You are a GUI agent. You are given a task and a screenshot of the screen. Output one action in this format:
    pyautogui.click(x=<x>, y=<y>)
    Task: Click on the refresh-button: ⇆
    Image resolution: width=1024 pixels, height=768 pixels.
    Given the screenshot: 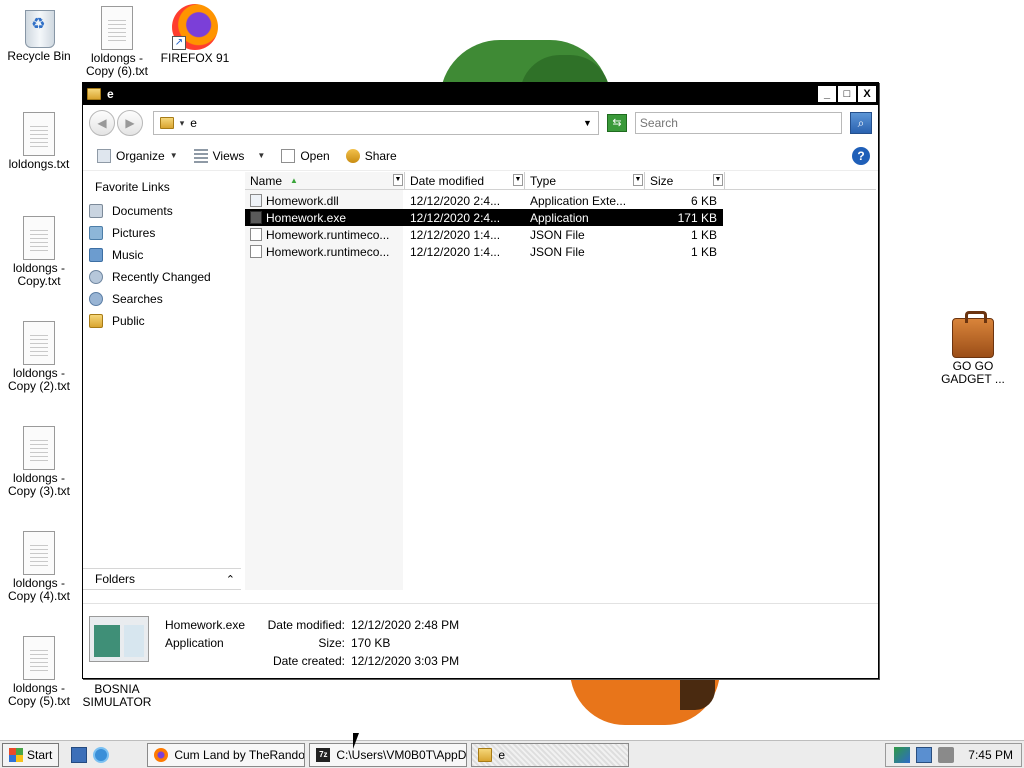 What is the action you would take?
    pyautogui.click(x=616, y=123)
    